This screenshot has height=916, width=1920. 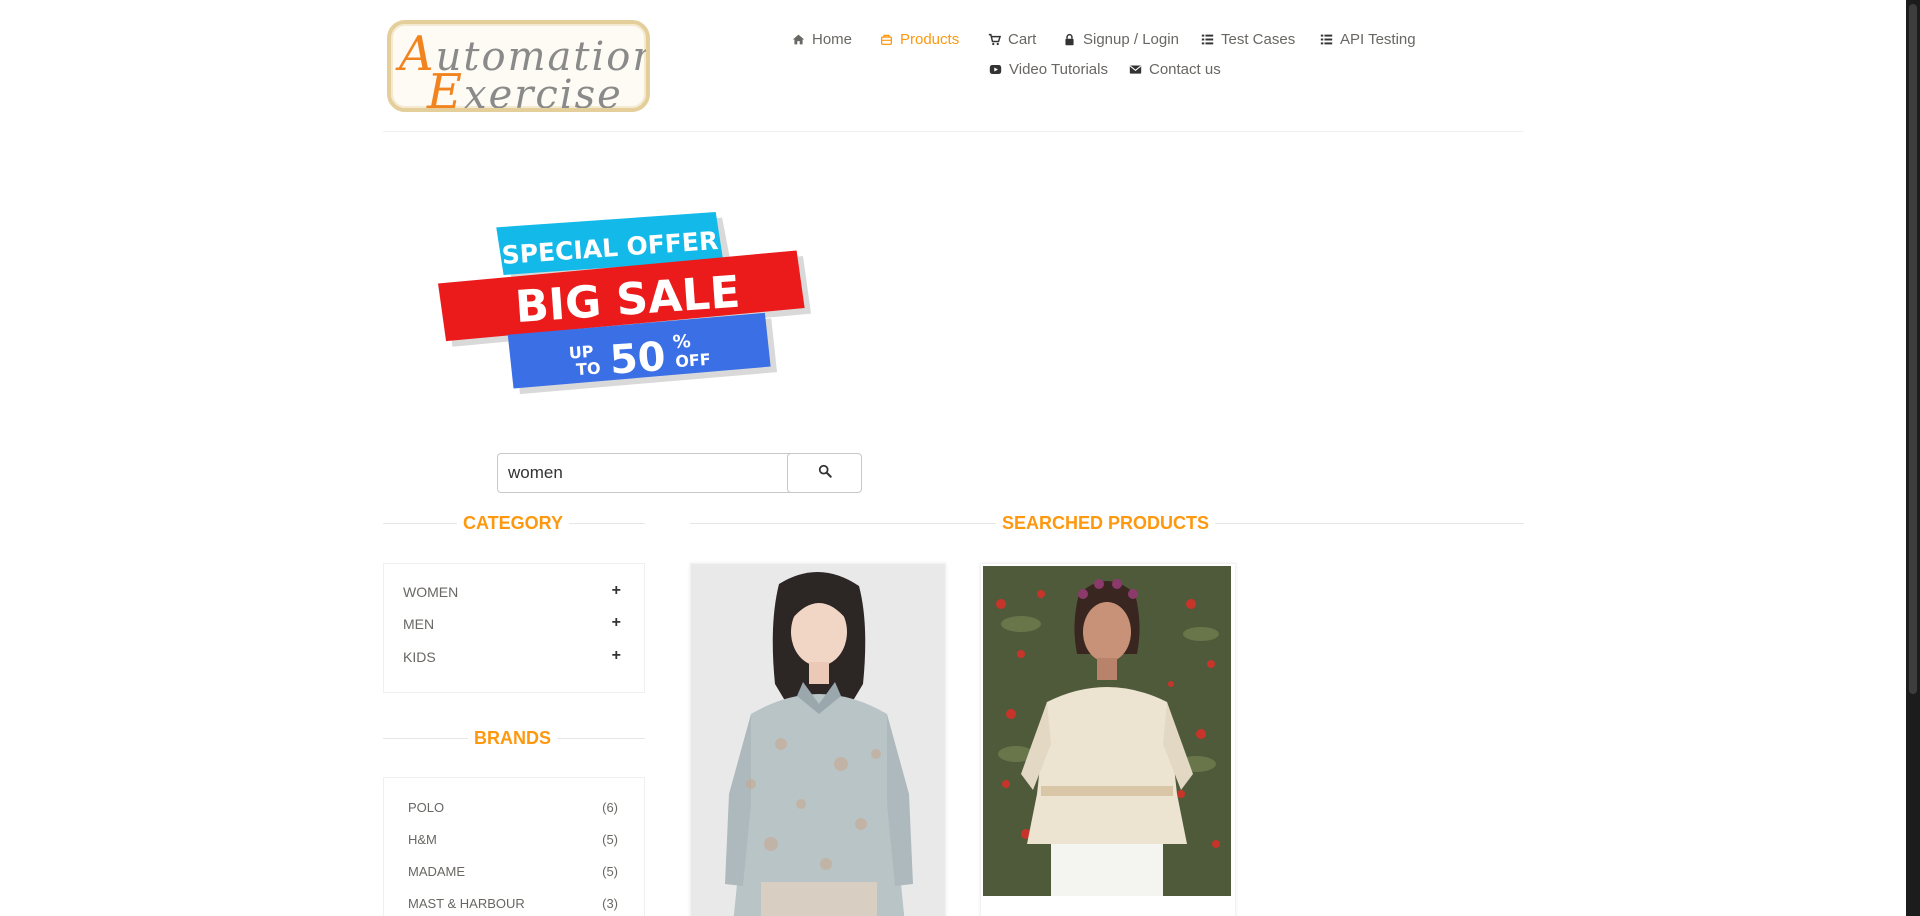 I want to click on brand-mast-harbour: MAST & HARBOUR (3), so click(x=513, y=903).